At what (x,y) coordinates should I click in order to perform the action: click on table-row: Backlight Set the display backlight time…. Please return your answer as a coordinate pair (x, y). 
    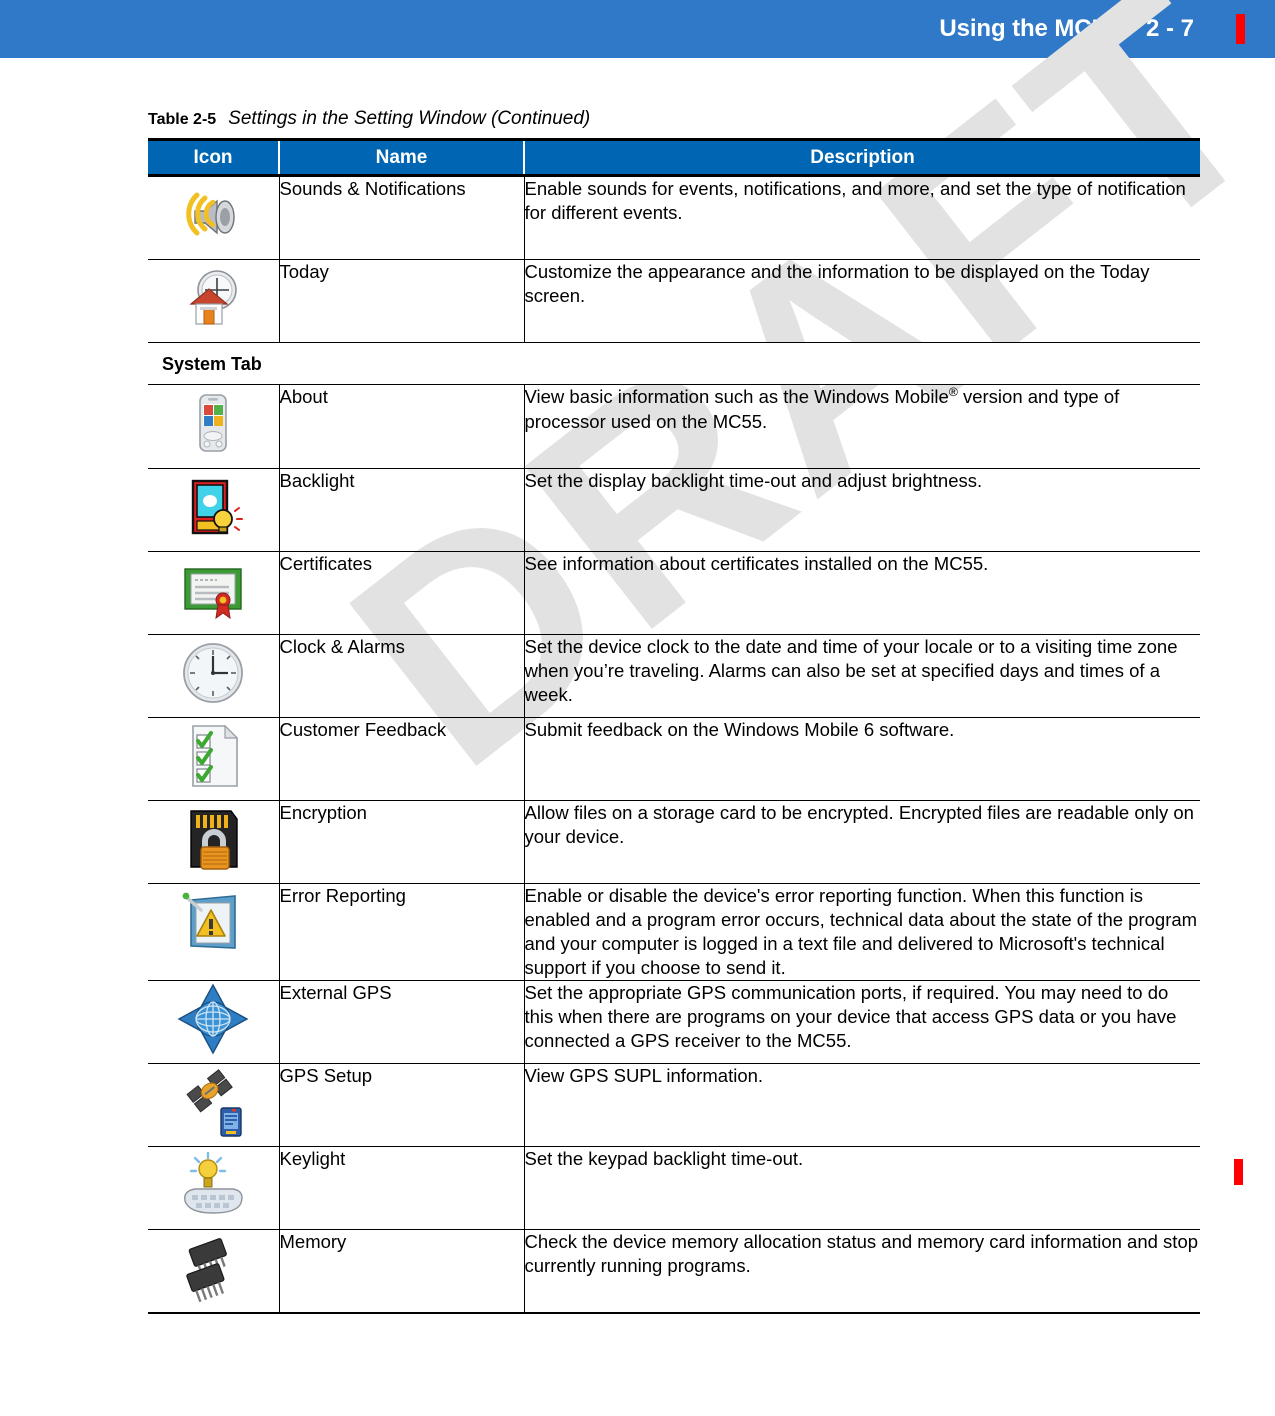
    Looking at the image, I should click on (674, 510).